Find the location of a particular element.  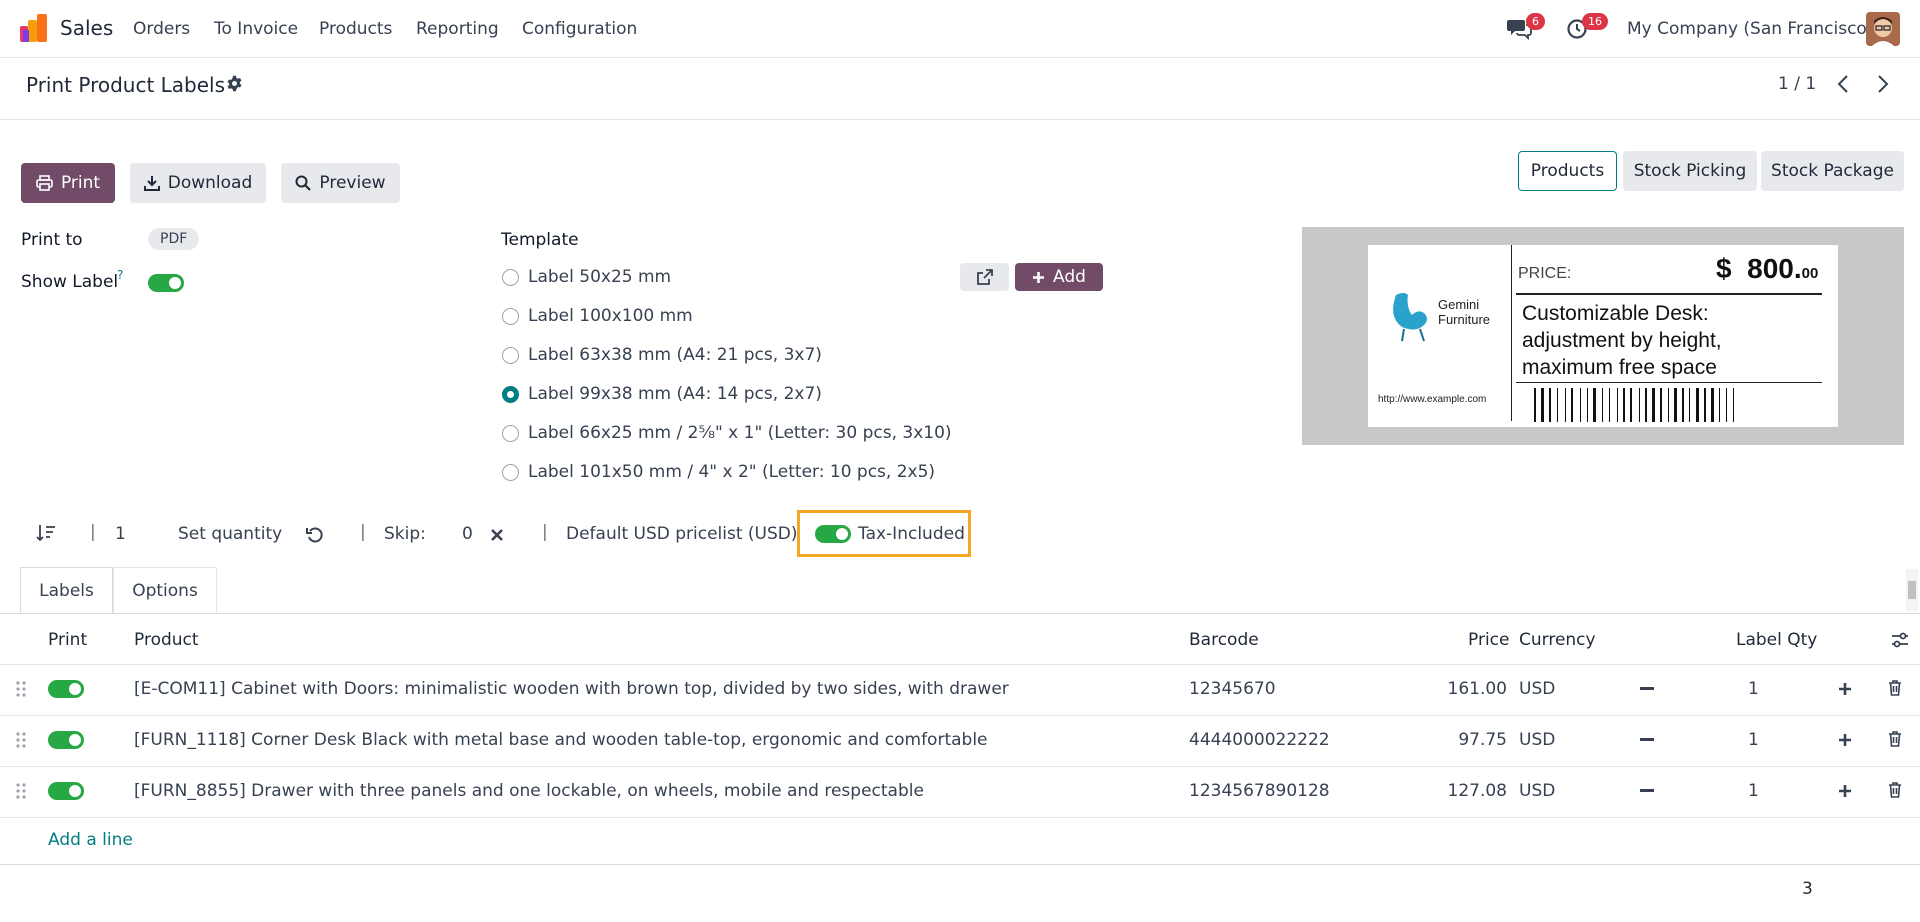

footer-divider is located at coordinates (960, 864).